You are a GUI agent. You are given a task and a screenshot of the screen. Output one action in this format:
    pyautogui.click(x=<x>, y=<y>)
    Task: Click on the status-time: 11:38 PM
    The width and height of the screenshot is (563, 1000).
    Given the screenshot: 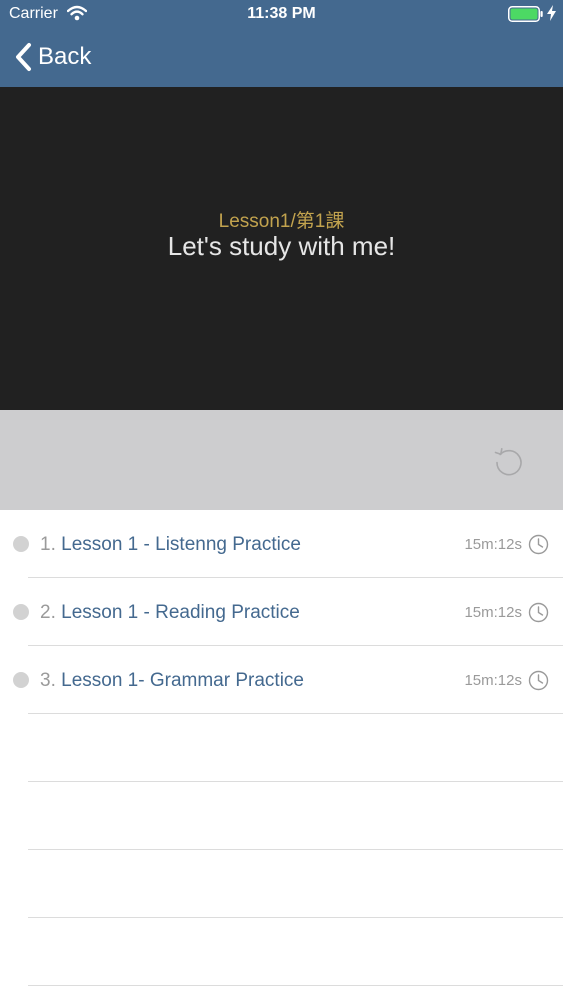 What is the action you would take?
    pyautogui.click(x=281, y=13)
    